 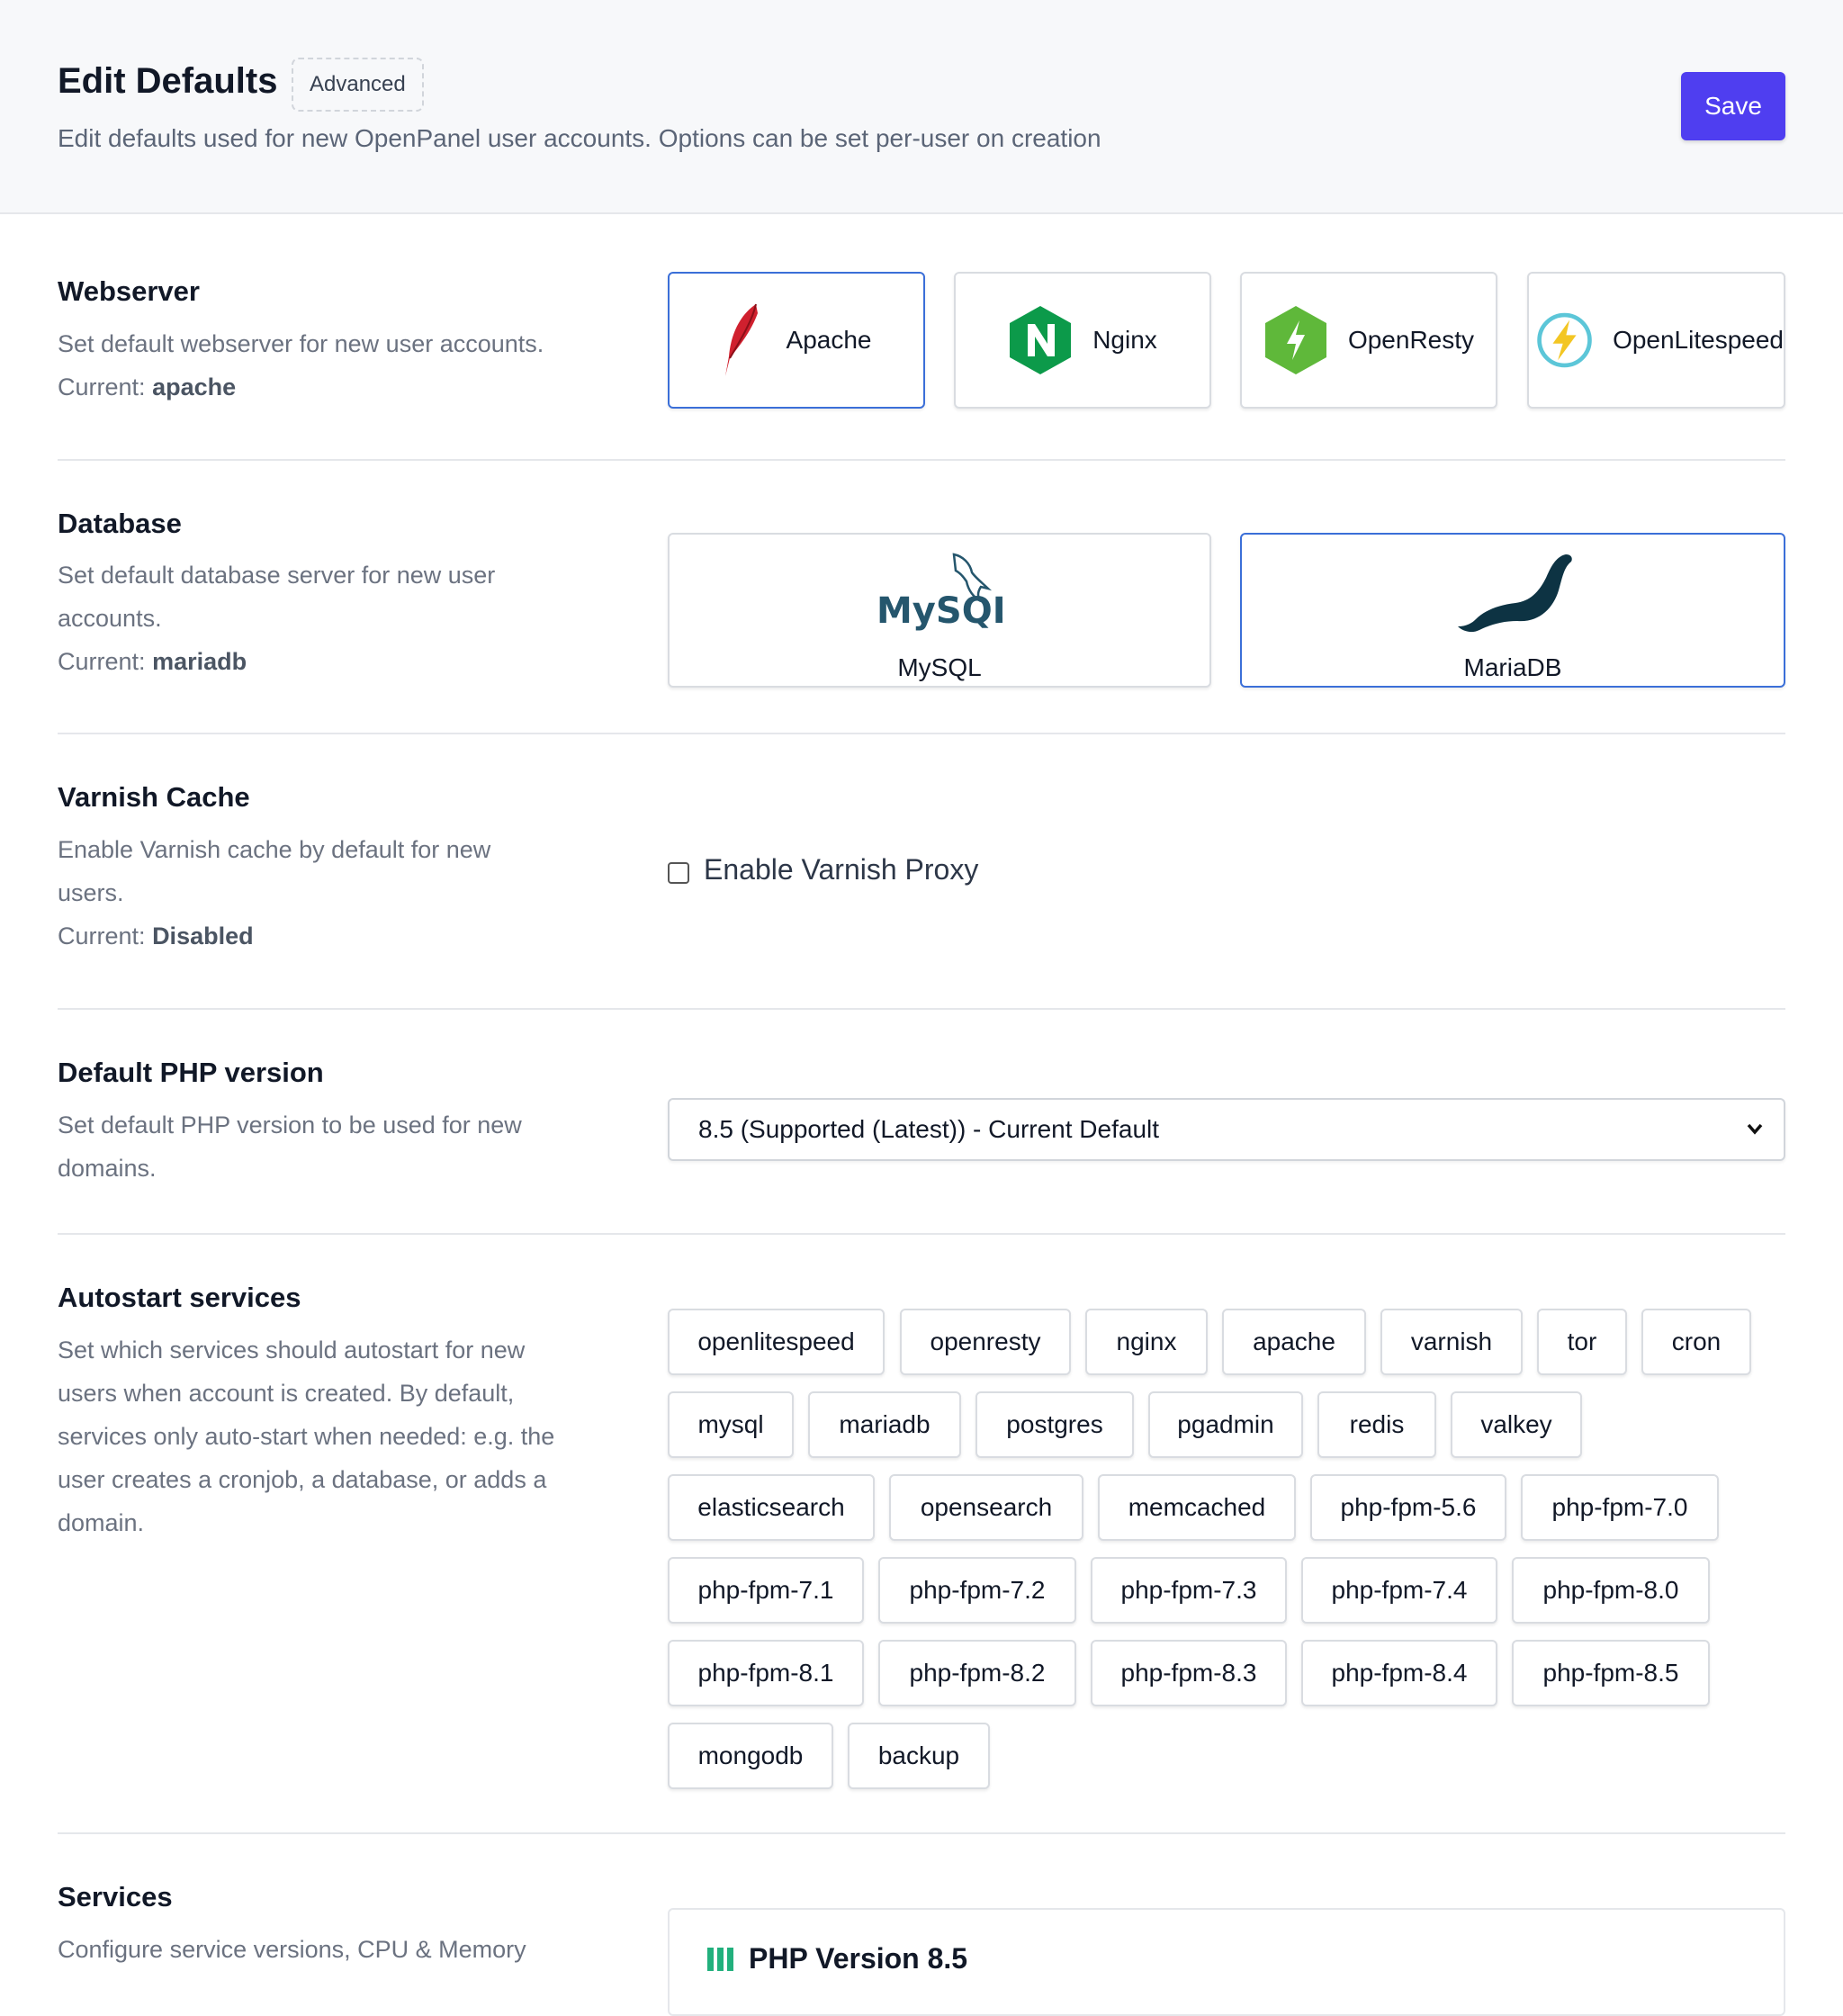 What do you see at coordinates (1451, 1342) in the screenshot?
I see `service-pill-varnish: varnish` at bounding box center [1451, 1342].